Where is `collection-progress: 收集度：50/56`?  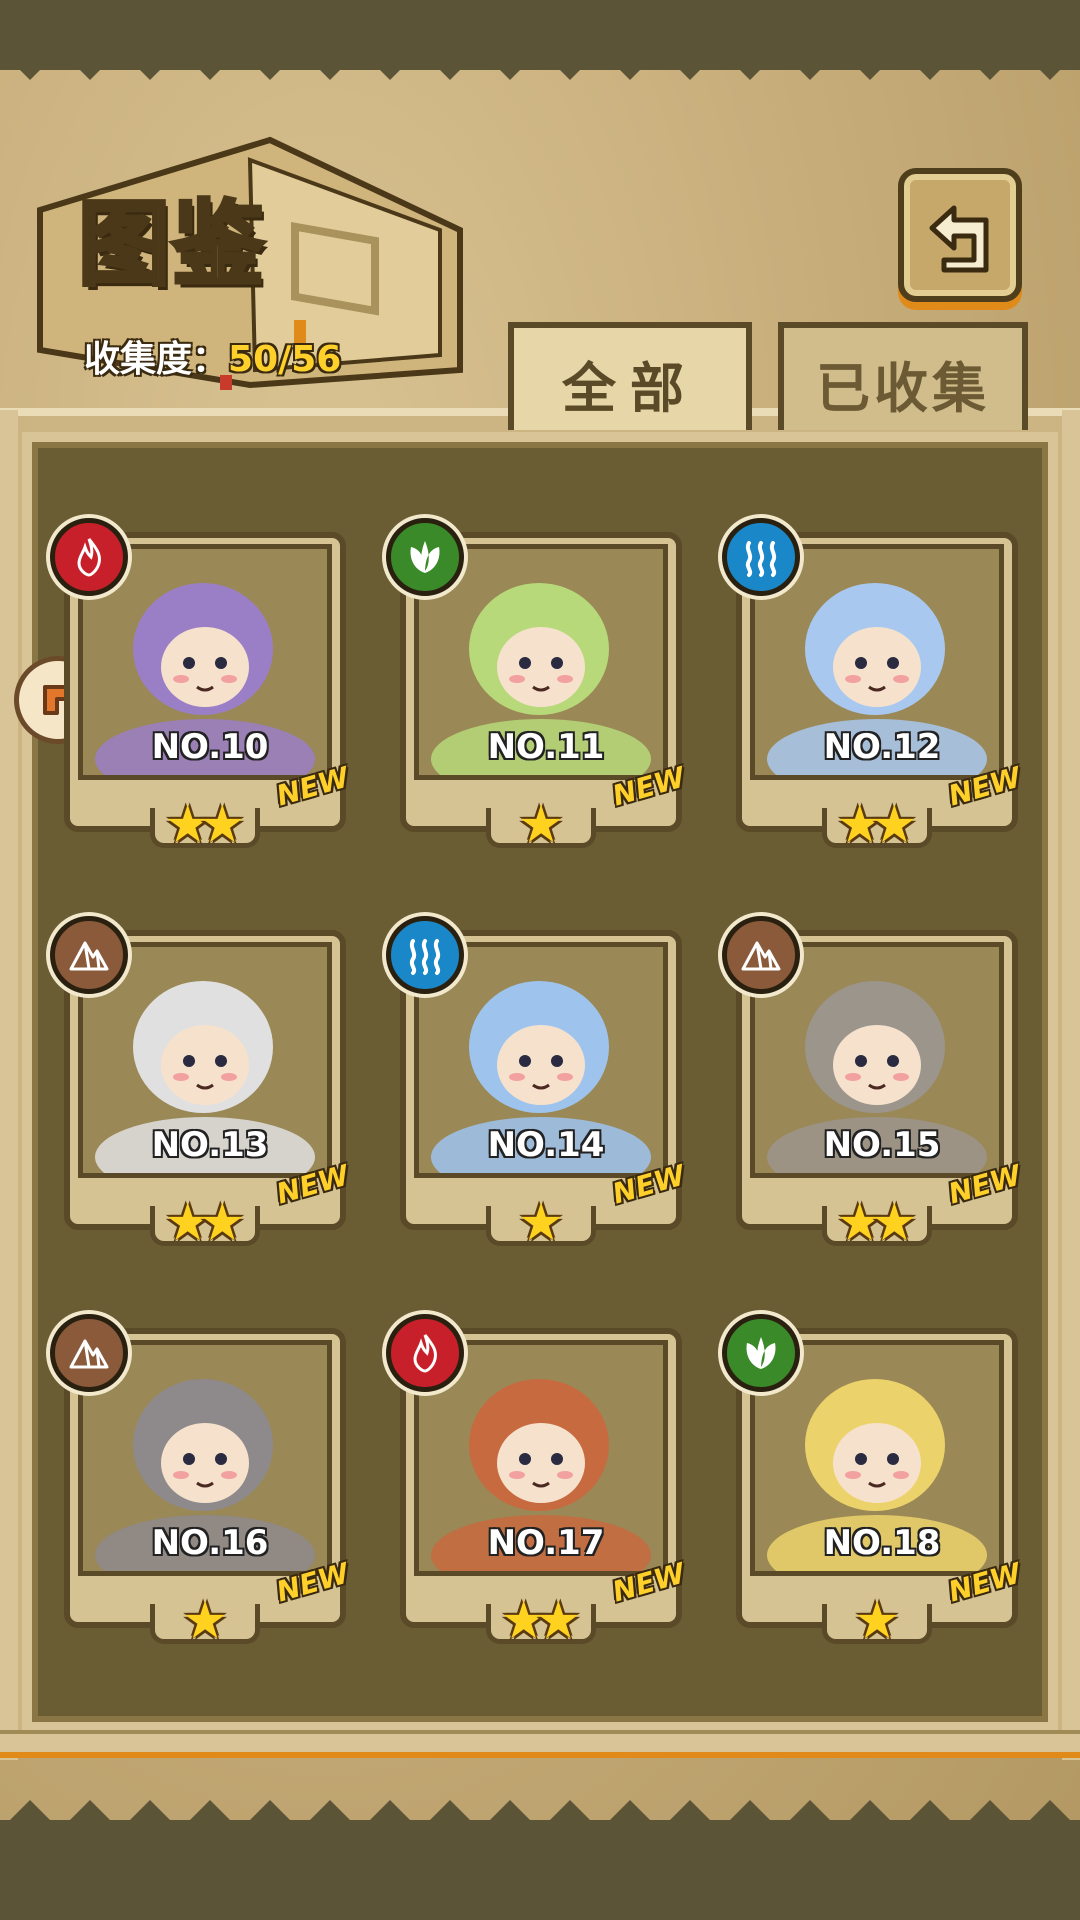 collection-progress: 收集度：50/56 is located at coordinates (212, 356).